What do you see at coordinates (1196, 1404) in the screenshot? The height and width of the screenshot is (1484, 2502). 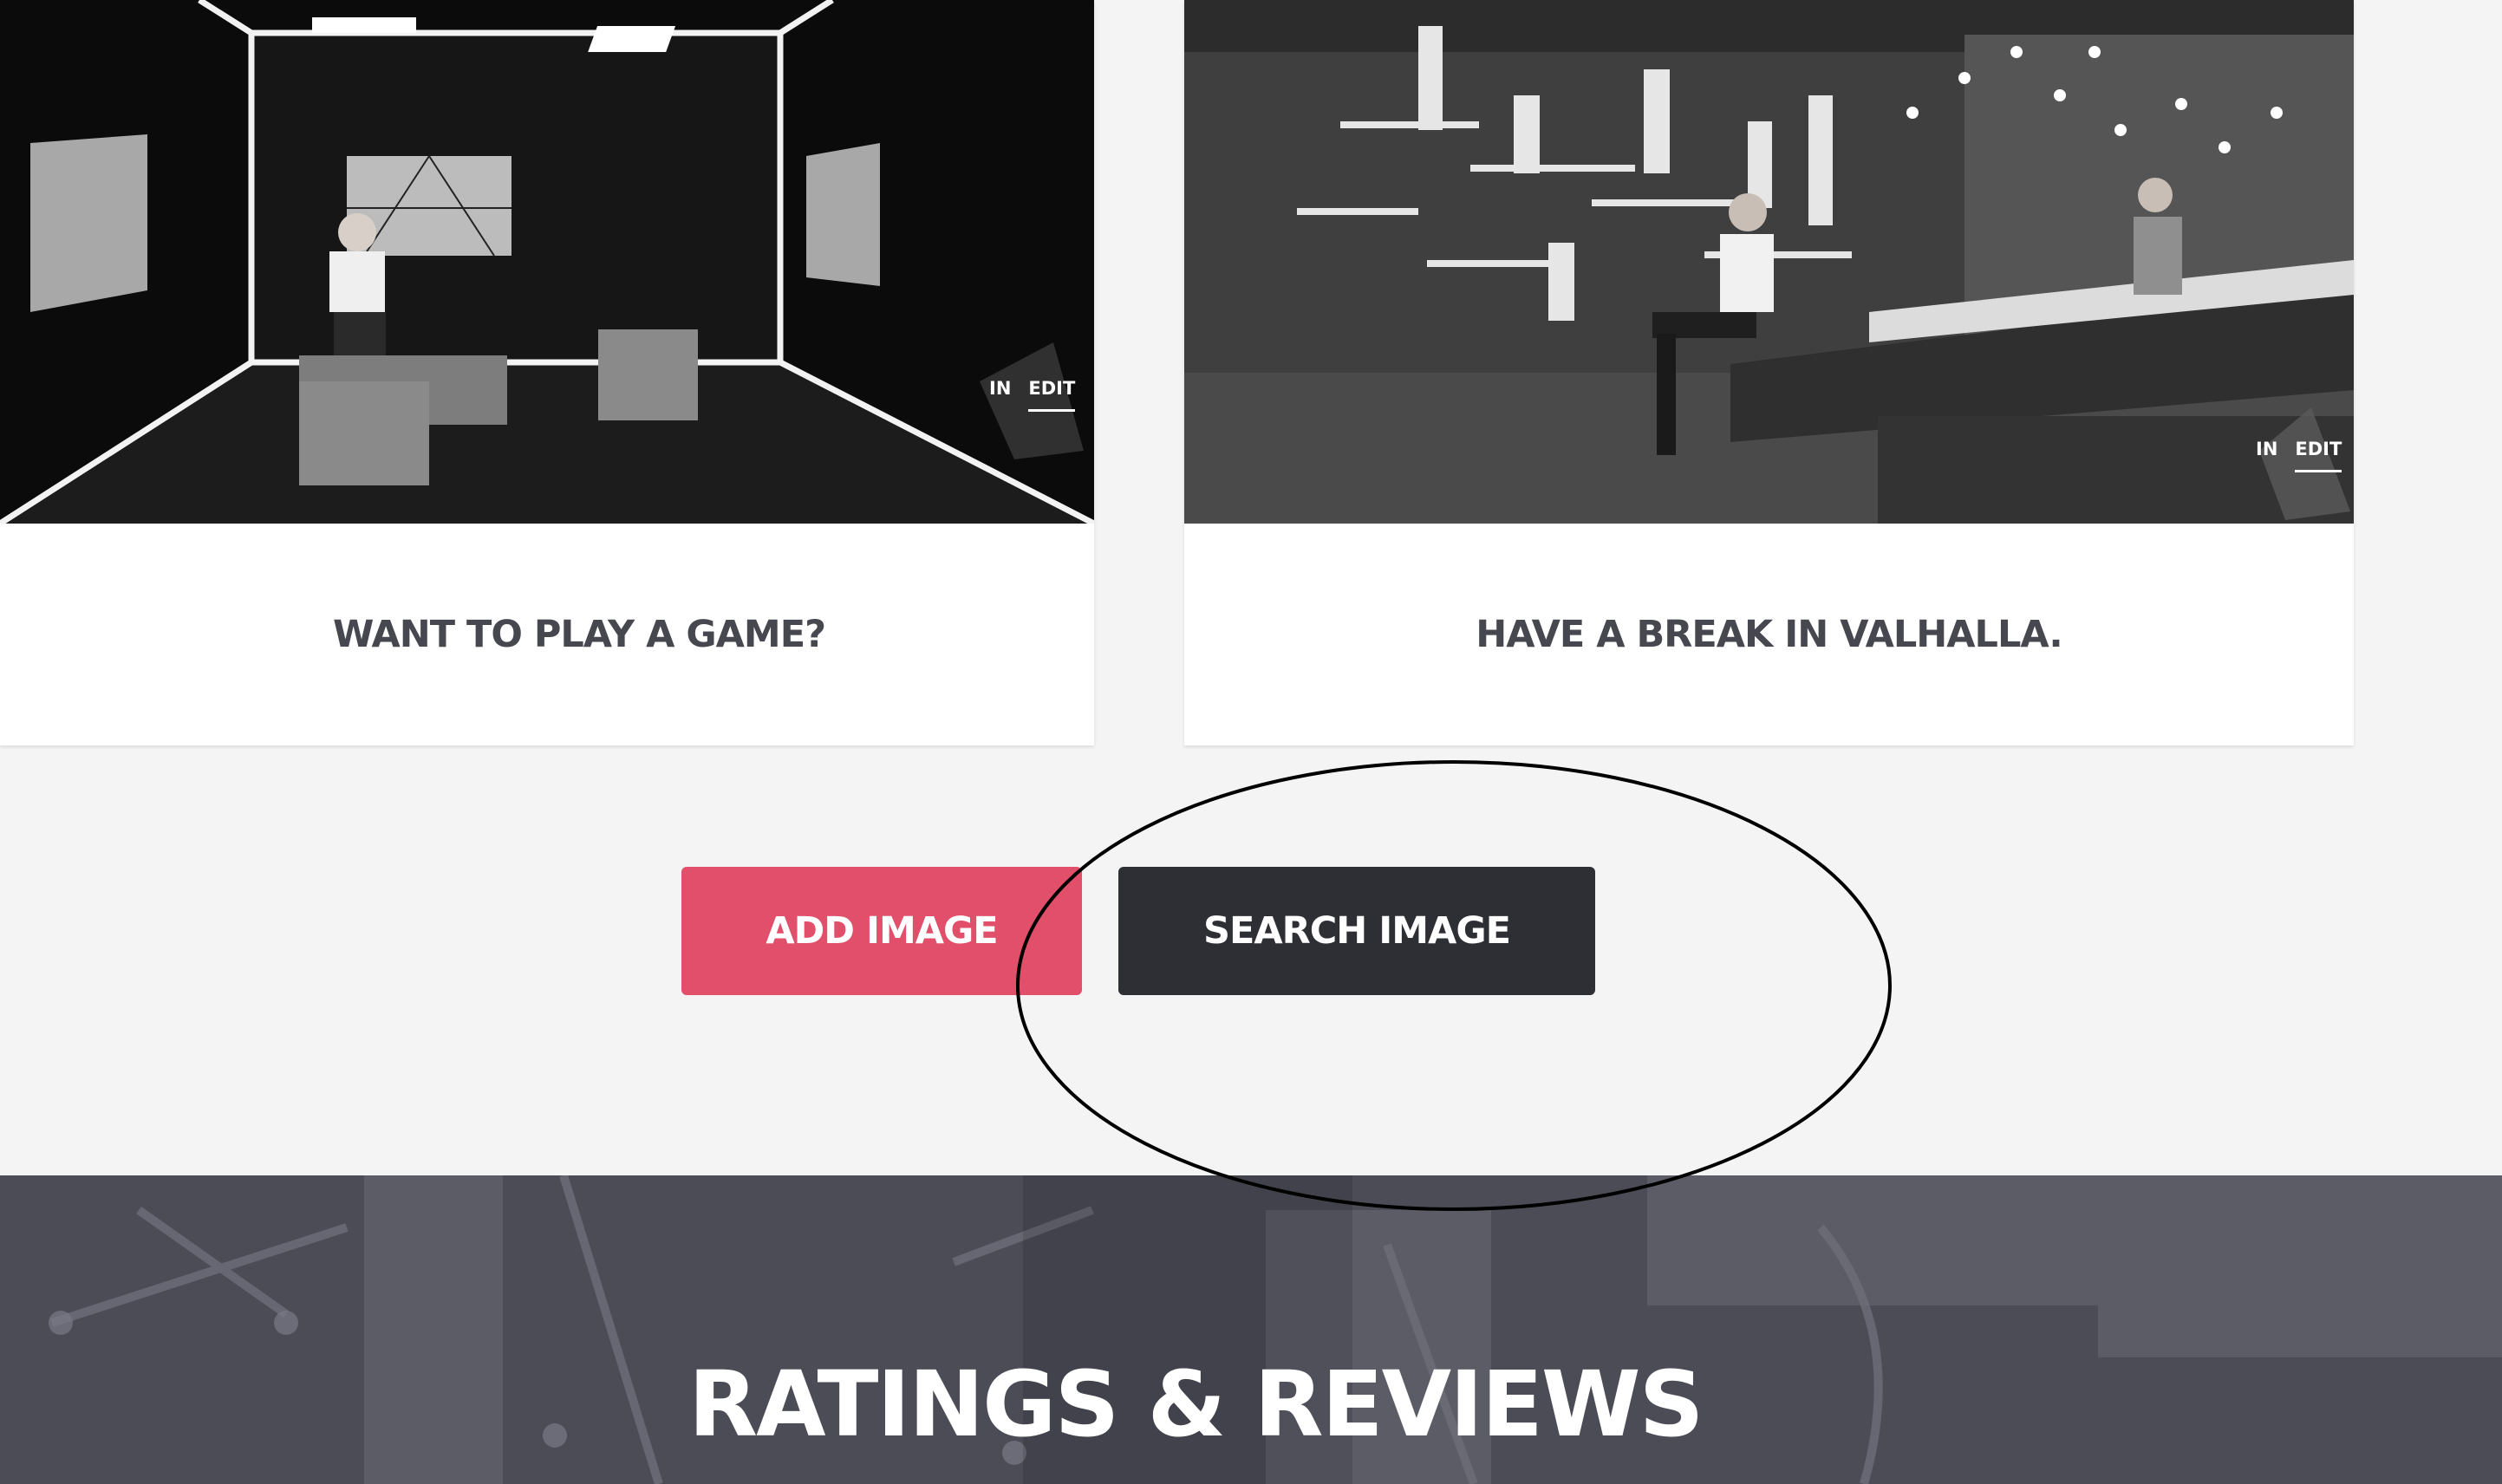 I see `ratings-reviews-heading: RATINGS & REVIEWS` at bounding box center [1196, 1404].